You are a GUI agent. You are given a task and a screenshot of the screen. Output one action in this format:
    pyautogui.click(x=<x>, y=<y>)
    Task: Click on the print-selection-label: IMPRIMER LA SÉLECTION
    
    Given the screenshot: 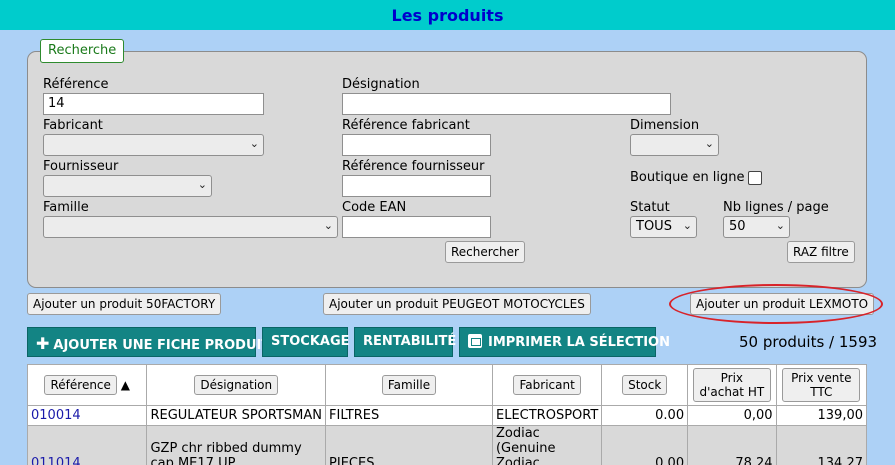 What is the action you would take?
    pyautogui.click(x=579, y=342)
    